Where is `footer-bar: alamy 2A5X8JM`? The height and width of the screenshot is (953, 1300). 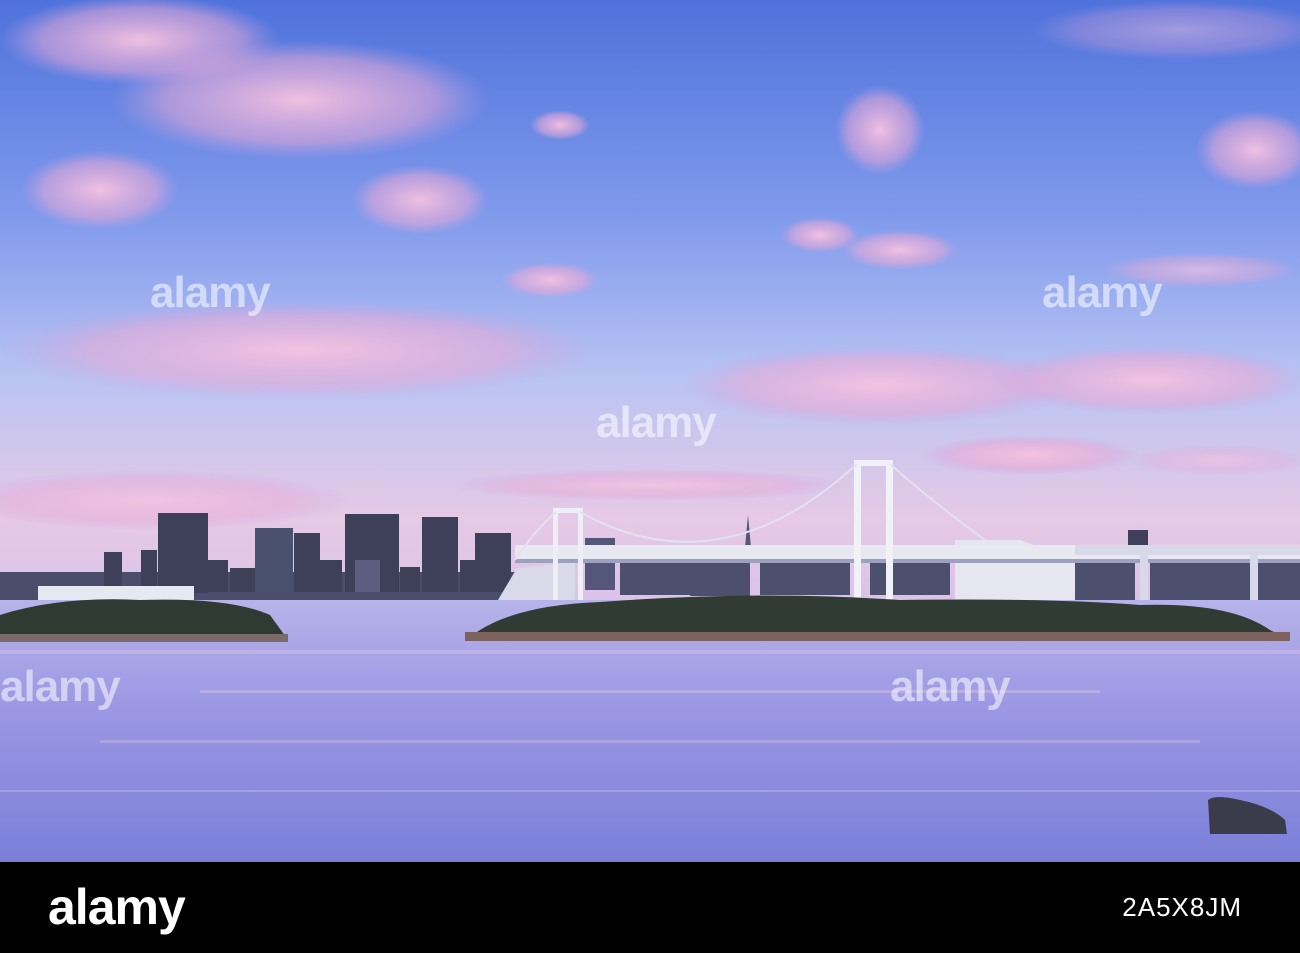
footer-bar: alamy 2A5X8JM is located at coordinates (650, 907).